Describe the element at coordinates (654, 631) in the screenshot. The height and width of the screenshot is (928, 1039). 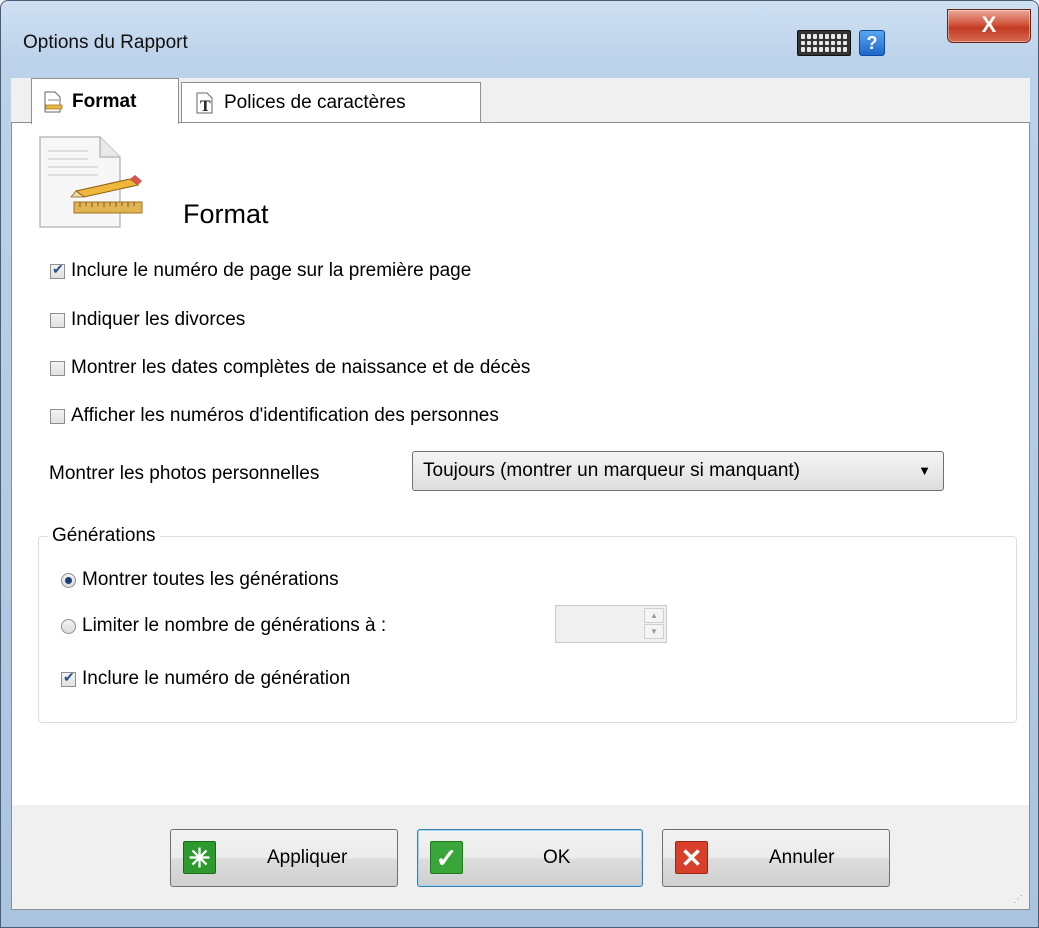
I see `spin-down-icon: ▼` at that location.